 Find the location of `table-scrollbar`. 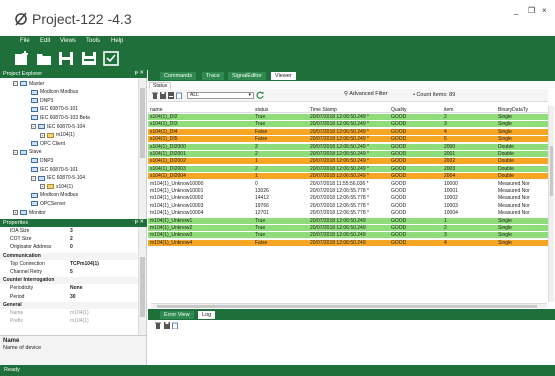

table-scrollbar is located at coordinates (551, 204).